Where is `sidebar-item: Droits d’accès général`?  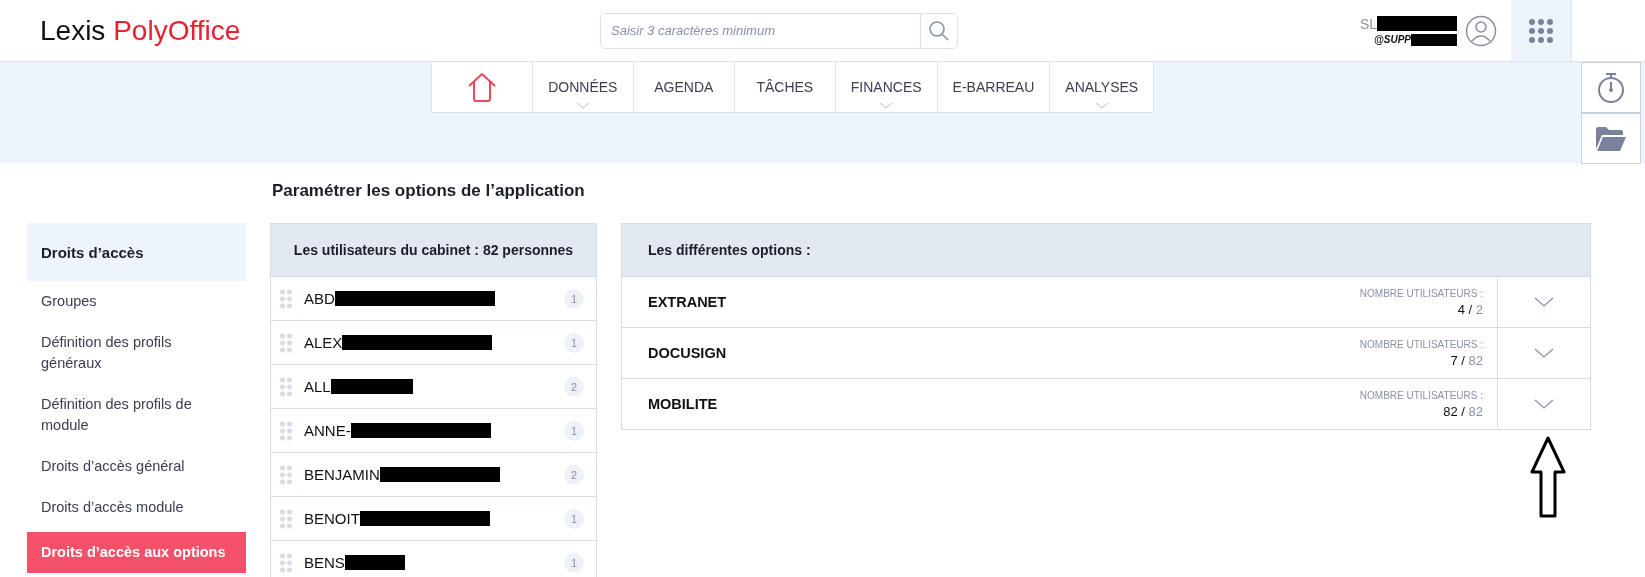
sidebar-item: Droits d’accès général is located at coordinates (136, 466).